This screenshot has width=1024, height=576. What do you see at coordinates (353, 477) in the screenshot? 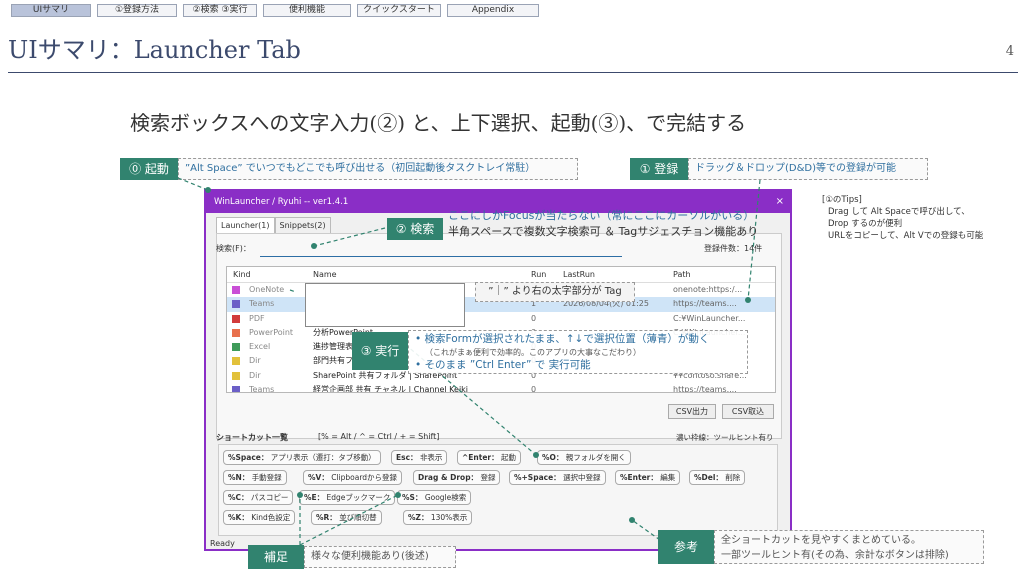
I see `shortcut-button: %V： Clipboardから登録` at bounding box center [353, 477].